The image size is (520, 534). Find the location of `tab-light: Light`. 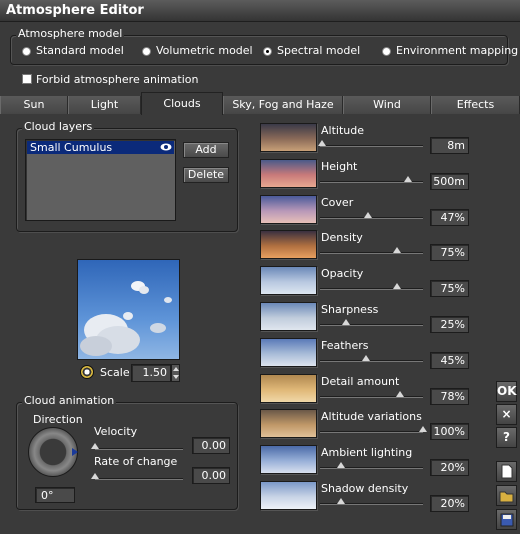

tab-light: Light is located at coordinates (104, 105).